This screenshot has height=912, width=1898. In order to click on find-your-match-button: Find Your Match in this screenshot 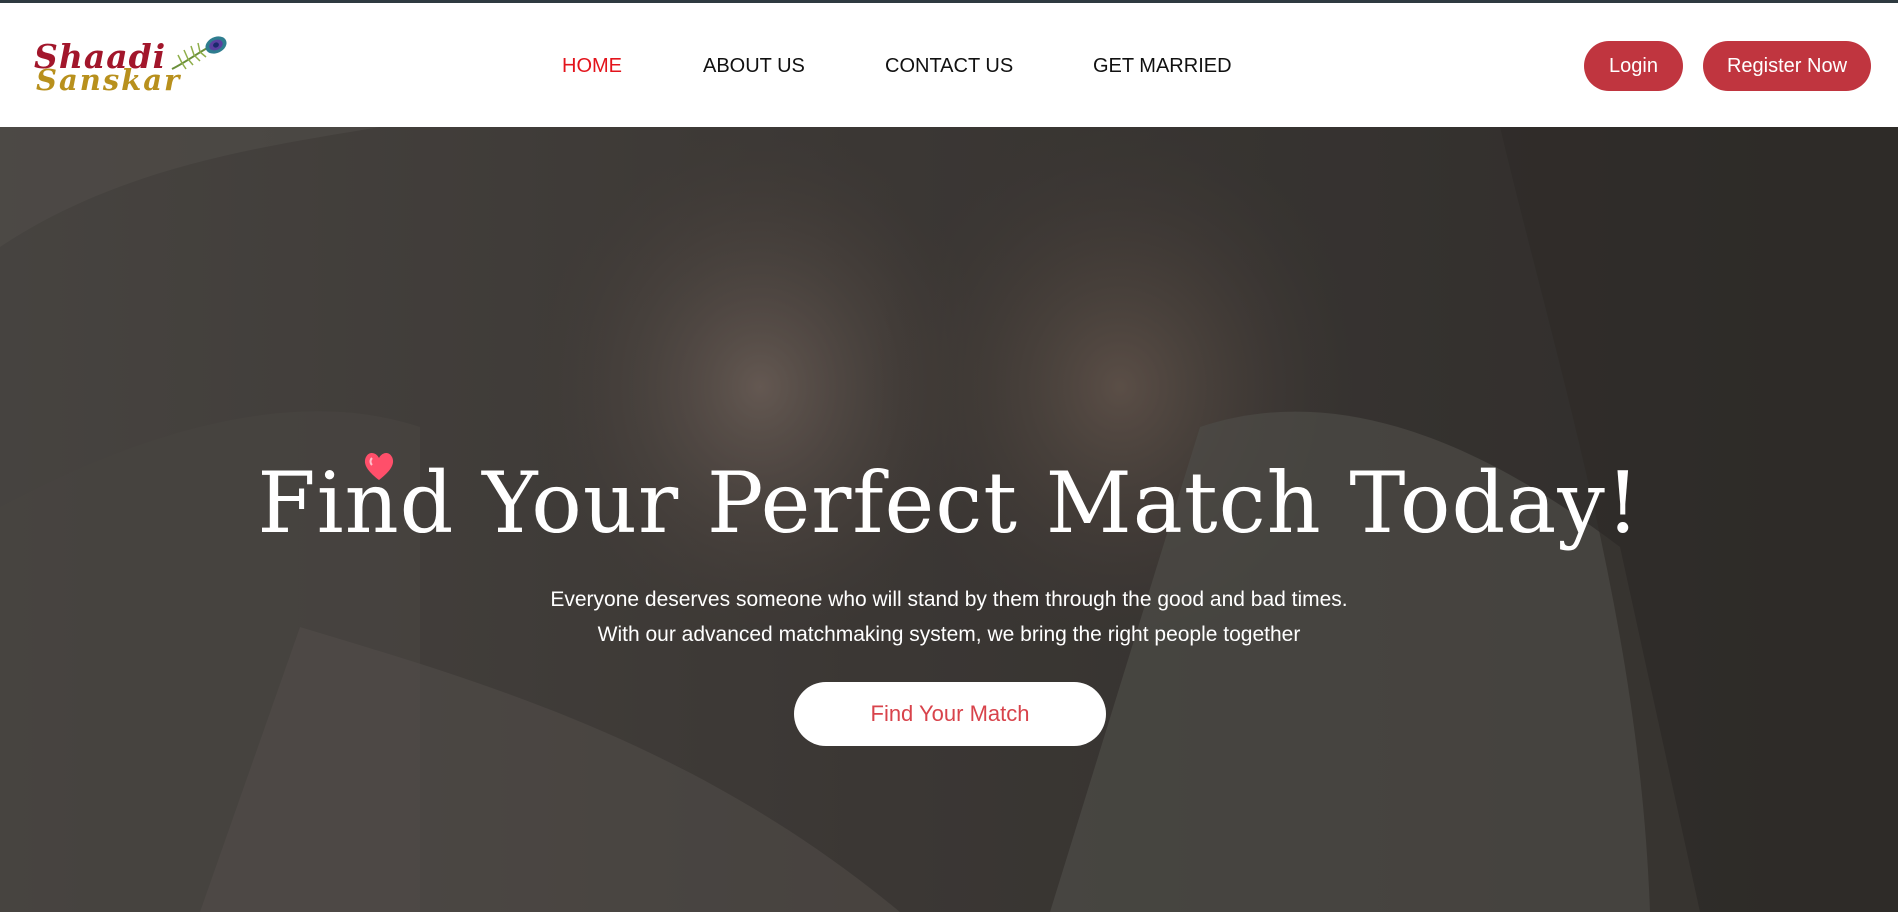, I will do `click(950, 714)`.